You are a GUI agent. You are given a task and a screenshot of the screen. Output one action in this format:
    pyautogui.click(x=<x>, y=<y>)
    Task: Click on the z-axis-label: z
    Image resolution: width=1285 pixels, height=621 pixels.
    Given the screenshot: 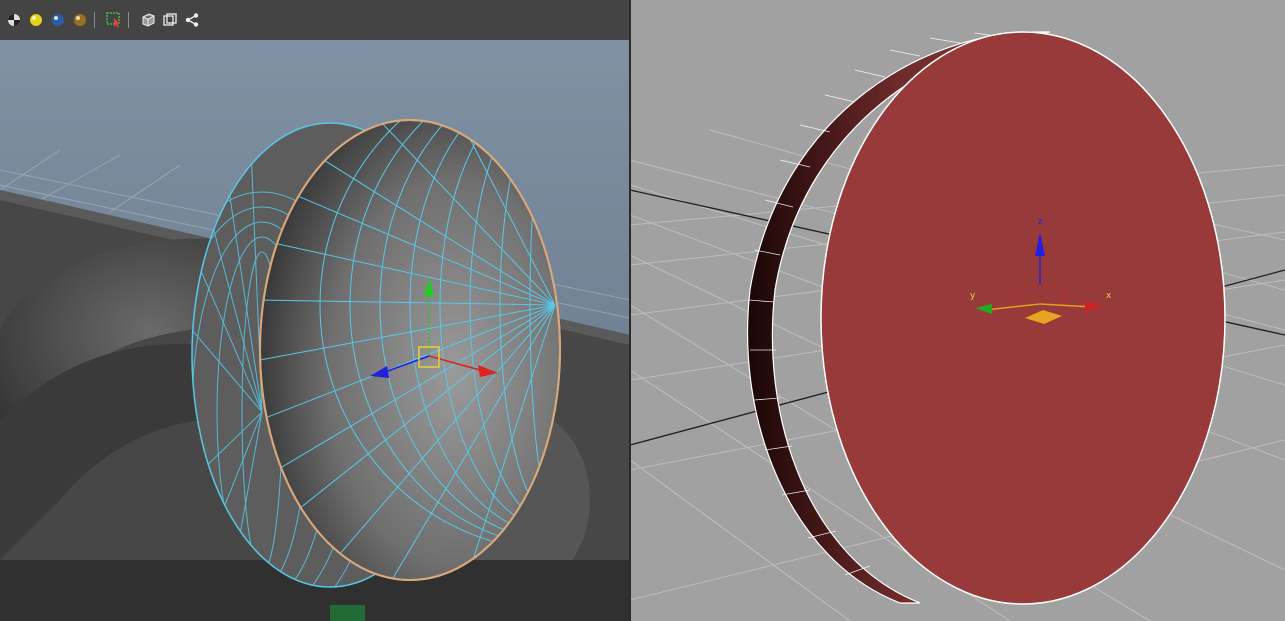 What is the action you would take?
    pyautogui.click(x=1040, y=222)
    